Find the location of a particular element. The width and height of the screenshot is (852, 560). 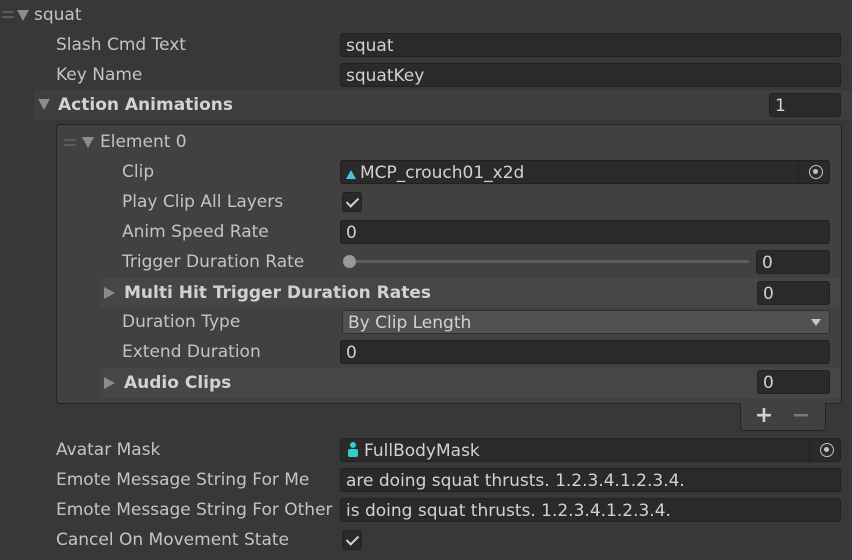

play-clip-all-layers-checkbox is located at coordinates (352, 202).